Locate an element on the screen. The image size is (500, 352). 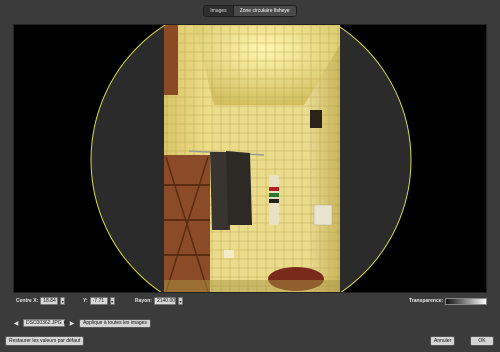
radius-field: 2140.00 is located at coordinates (164, 301).